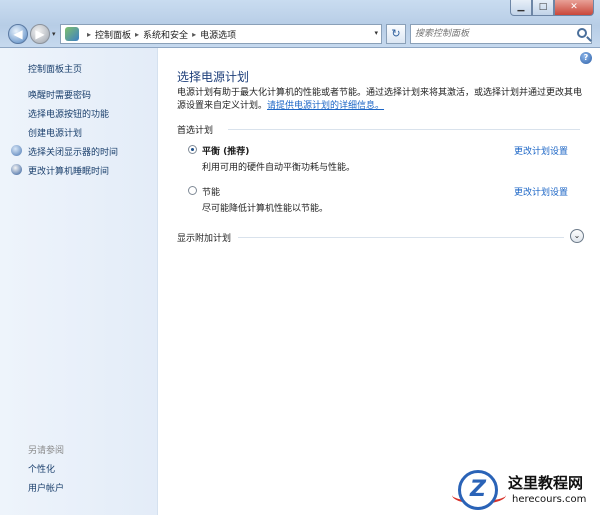 The height and width of the screenshot is (515, 600). What do you see at coordinates (325, 106) in the screenshot?
I see `more-info-link: 请提供电源计划的详细信息。` at bounding box center [325, 106].